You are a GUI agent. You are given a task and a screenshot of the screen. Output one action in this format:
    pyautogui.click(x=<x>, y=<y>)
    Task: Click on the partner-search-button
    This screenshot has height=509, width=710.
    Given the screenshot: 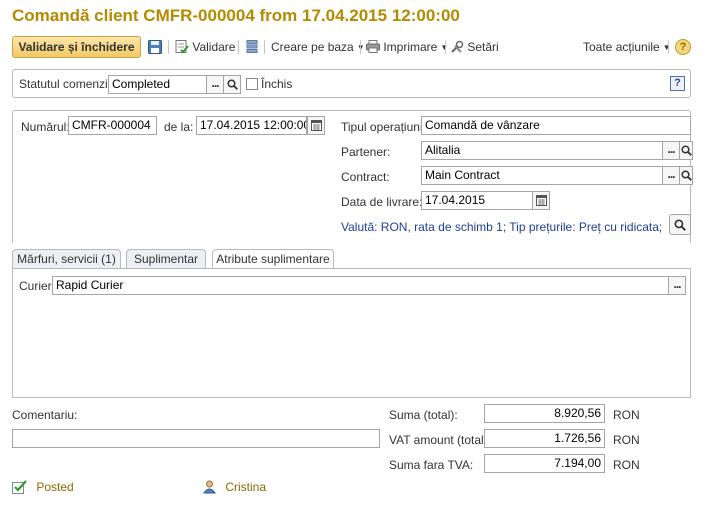 What is the action you would take?
    pyautogui.click(x=686, y=150)
    